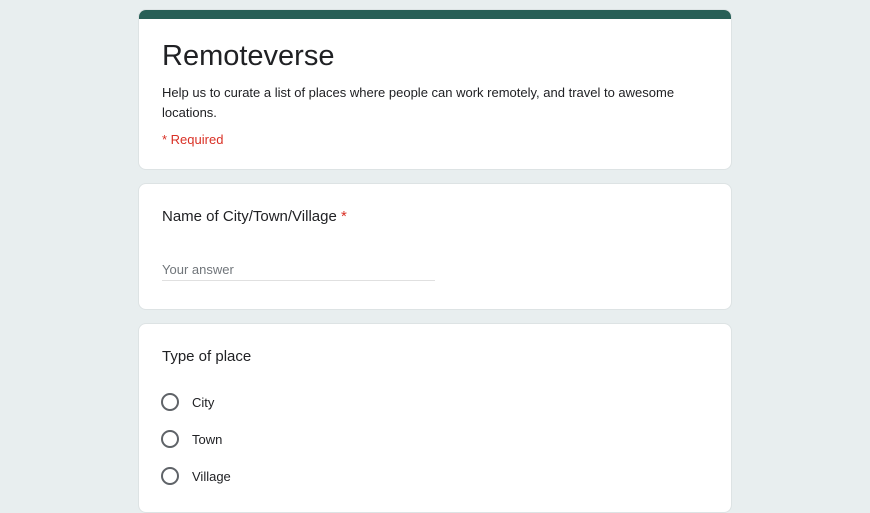 The image size is (870, 513). I want to click on option-village: Village, so click(196, 476).